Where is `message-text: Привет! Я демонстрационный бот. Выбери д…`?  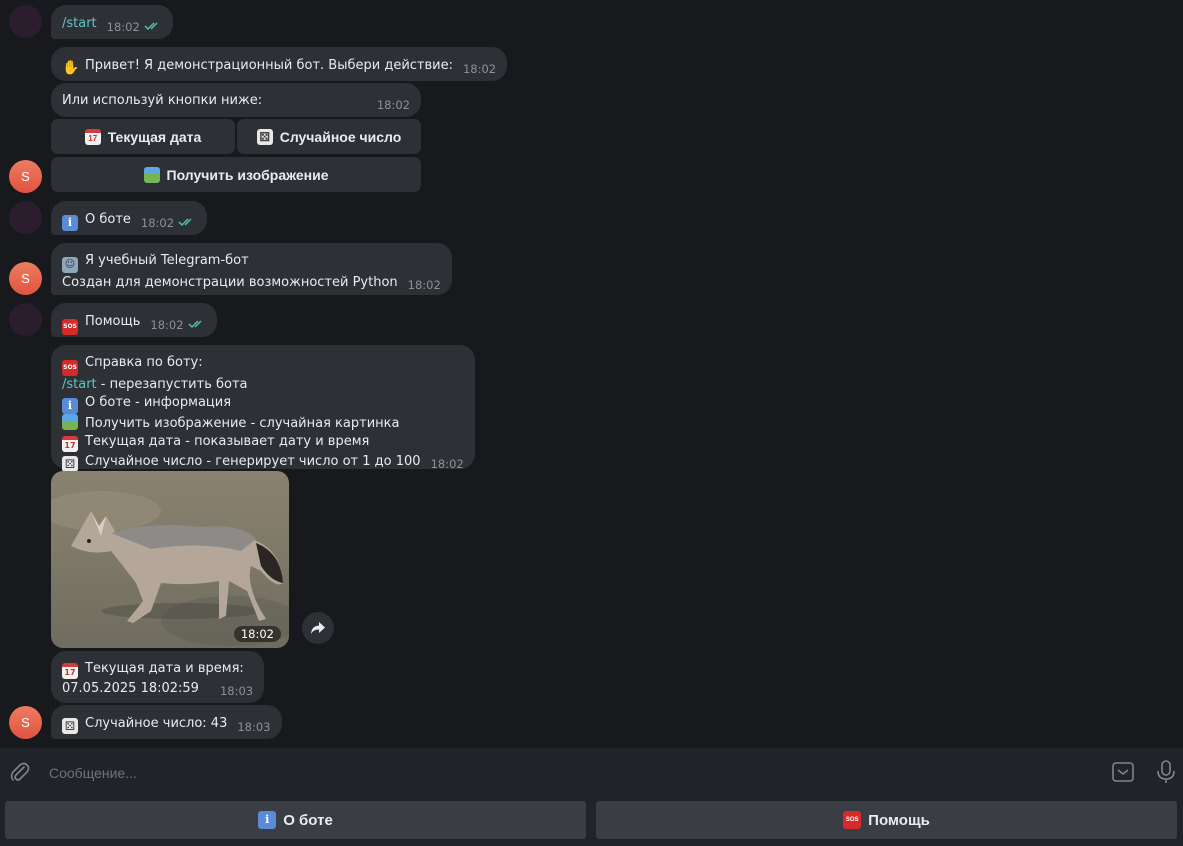
message-text: Привет! Я демонстрационный бот. Выбери д… is located at coordinates (269, 65).